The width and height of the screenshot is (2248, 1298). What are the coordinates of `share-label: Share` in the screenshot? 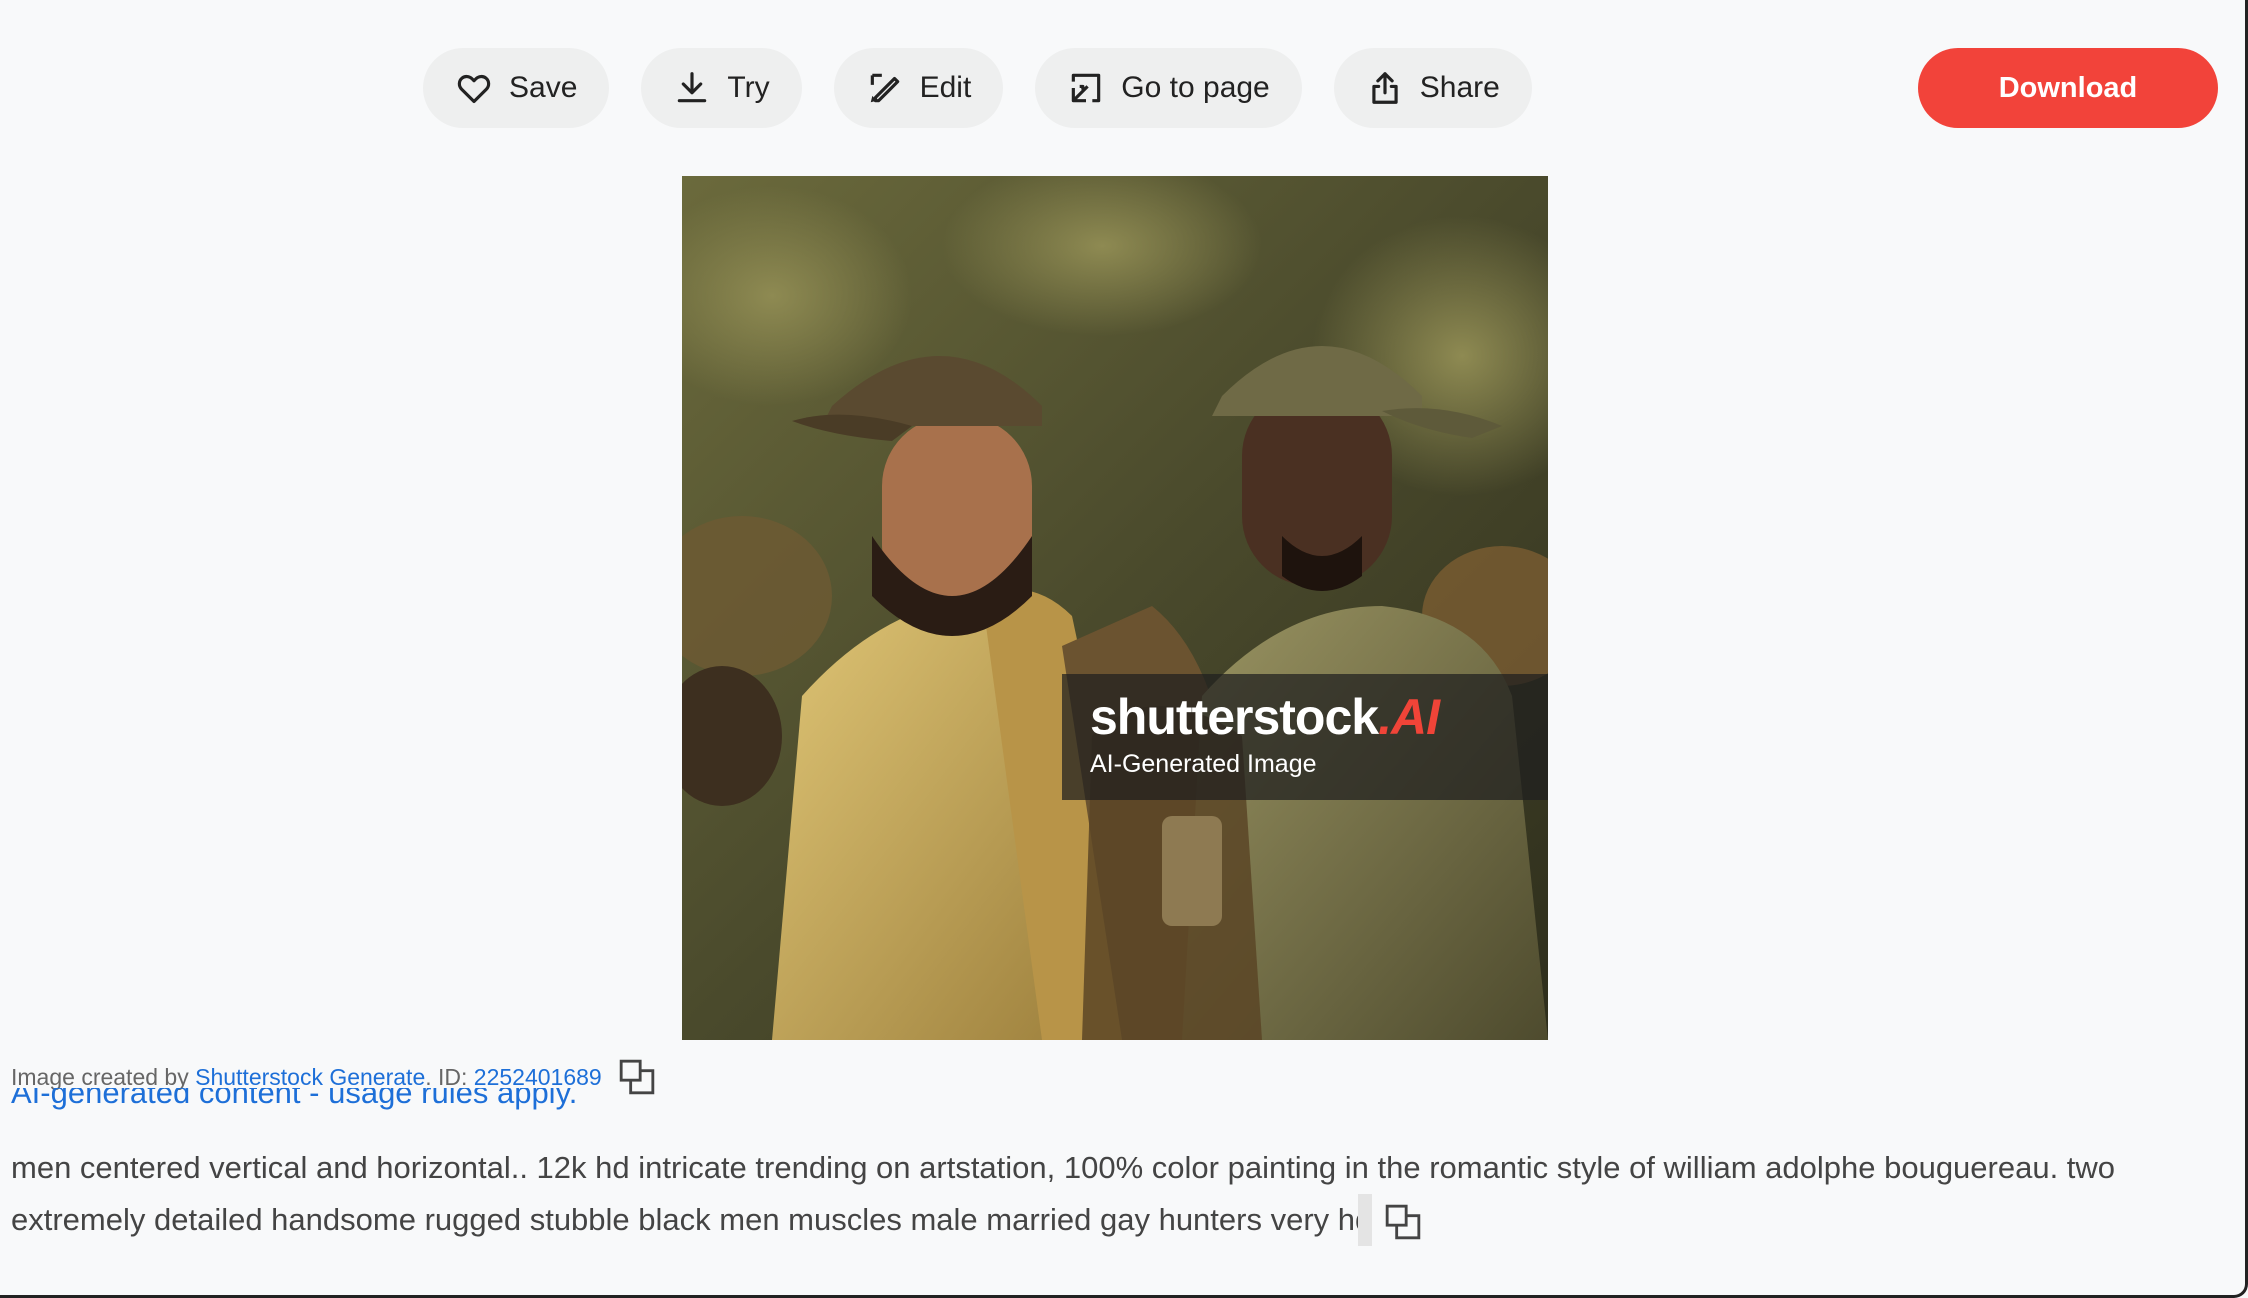 It's located at (1459, 87).